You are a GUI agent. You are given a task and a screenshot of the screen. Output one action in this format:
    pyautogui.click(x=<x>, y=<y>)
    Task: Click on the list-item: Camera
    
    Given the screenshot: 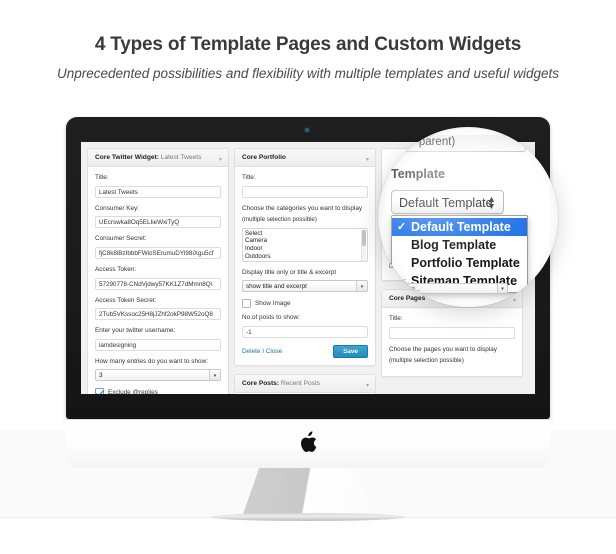 What is the action you would take?
    pyautogui.click(x=305, y=241)
    